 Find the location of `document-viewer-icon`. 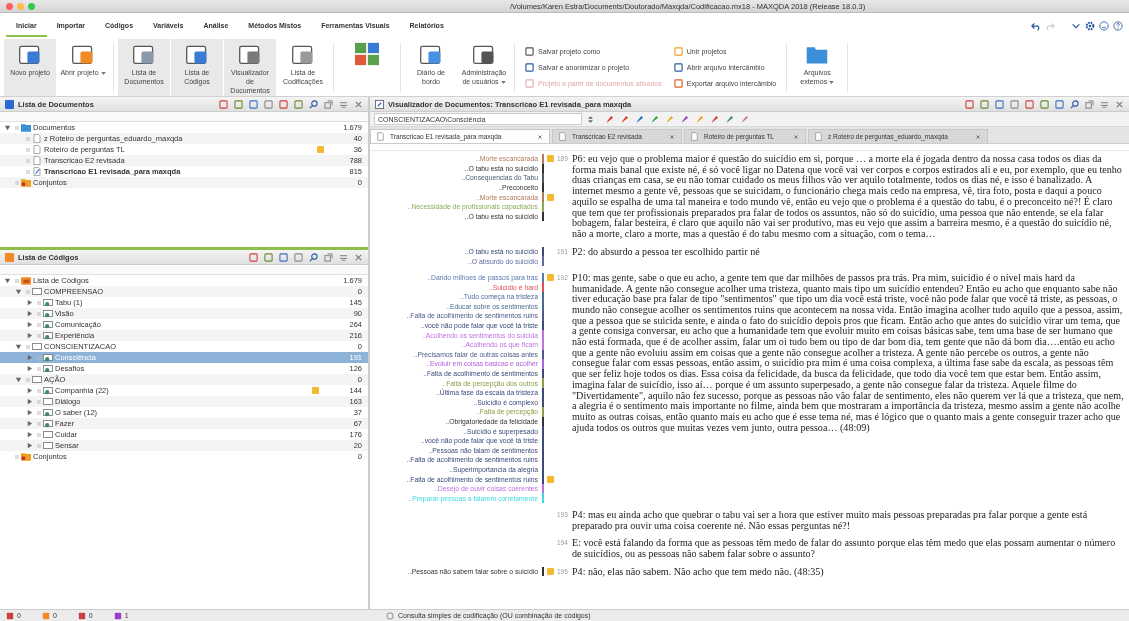

document-viewer-icon is located at coordinates (379, 104).